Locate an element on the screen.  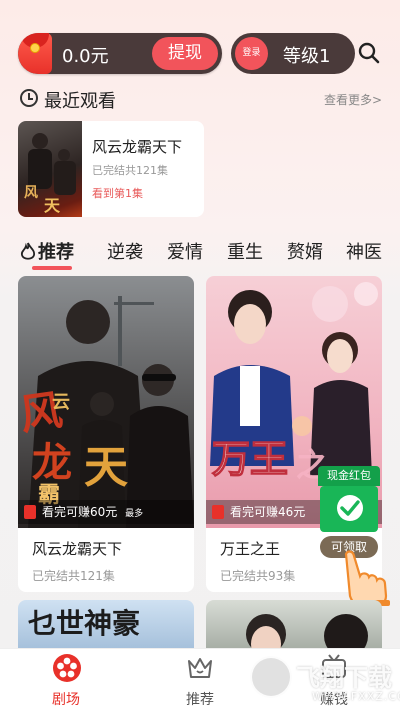
nav-theater: 剧场 is located at coordinates (66, 680).